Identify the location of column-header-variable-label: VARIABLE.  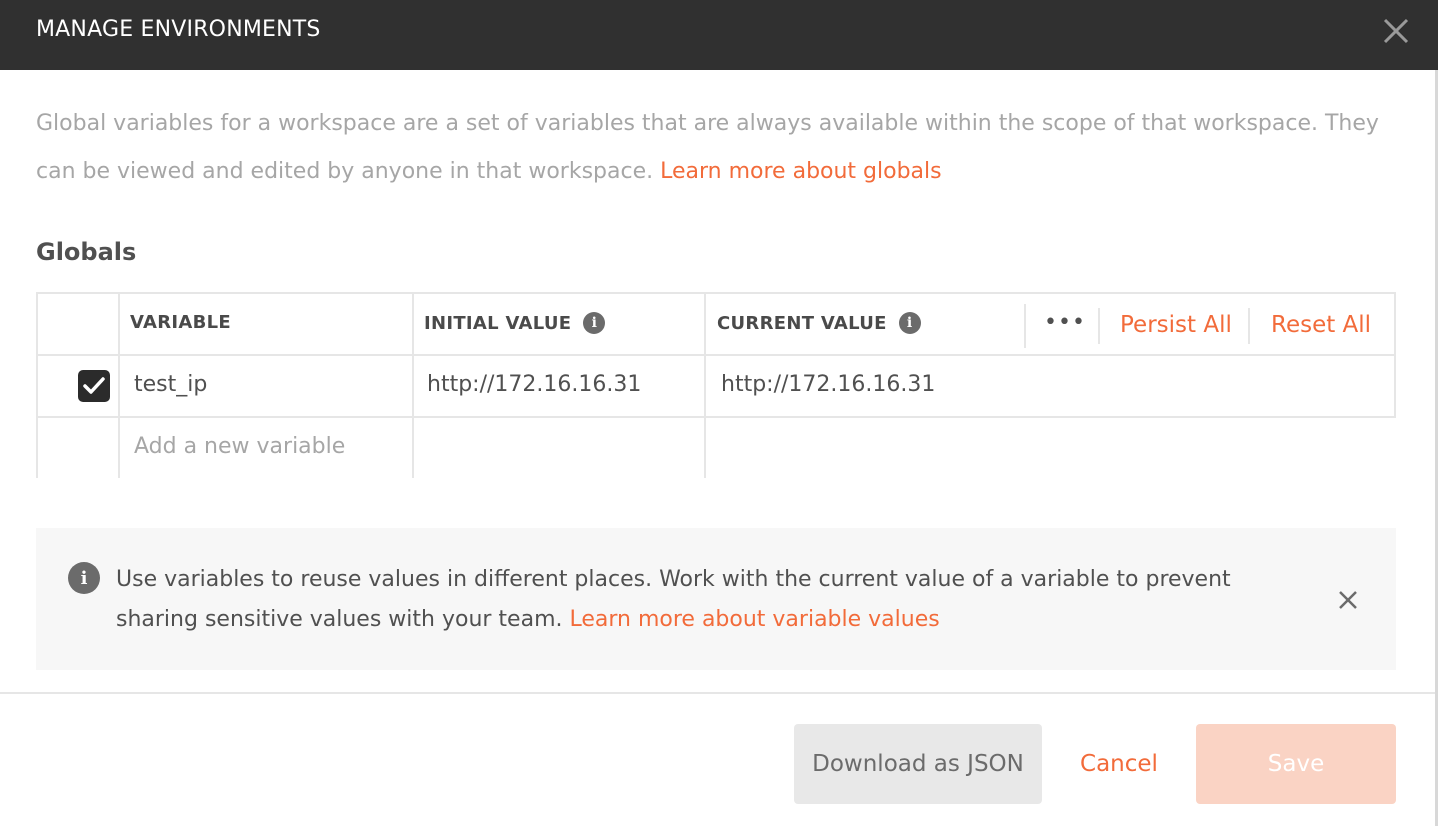
(181, 322).